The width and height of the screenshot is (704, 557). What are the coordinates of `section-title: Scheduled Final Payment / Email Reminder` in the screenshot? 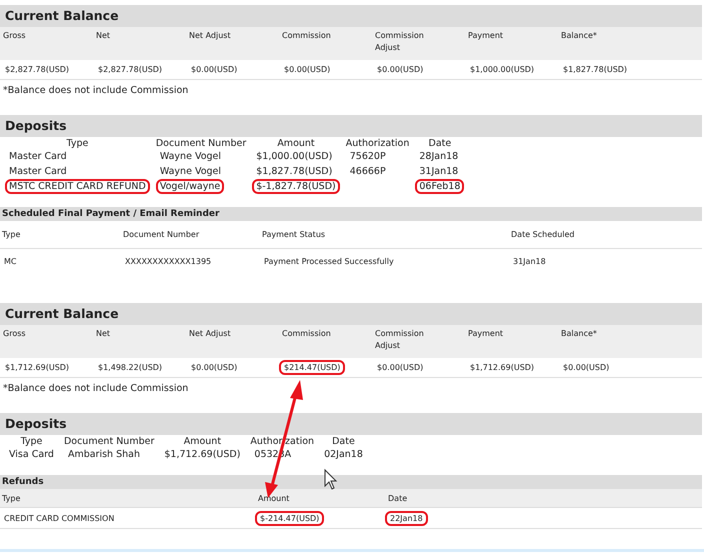 It's located at (351, 214).